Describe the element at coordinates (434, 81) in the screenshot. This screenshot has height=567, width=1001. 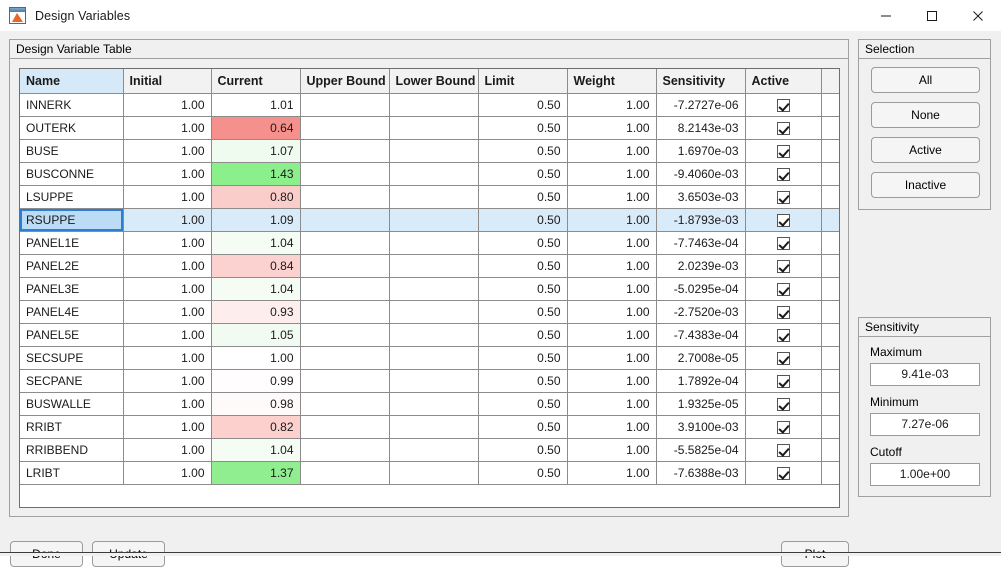
I see `column-header-lower-bound: Lower Bound` at that location.